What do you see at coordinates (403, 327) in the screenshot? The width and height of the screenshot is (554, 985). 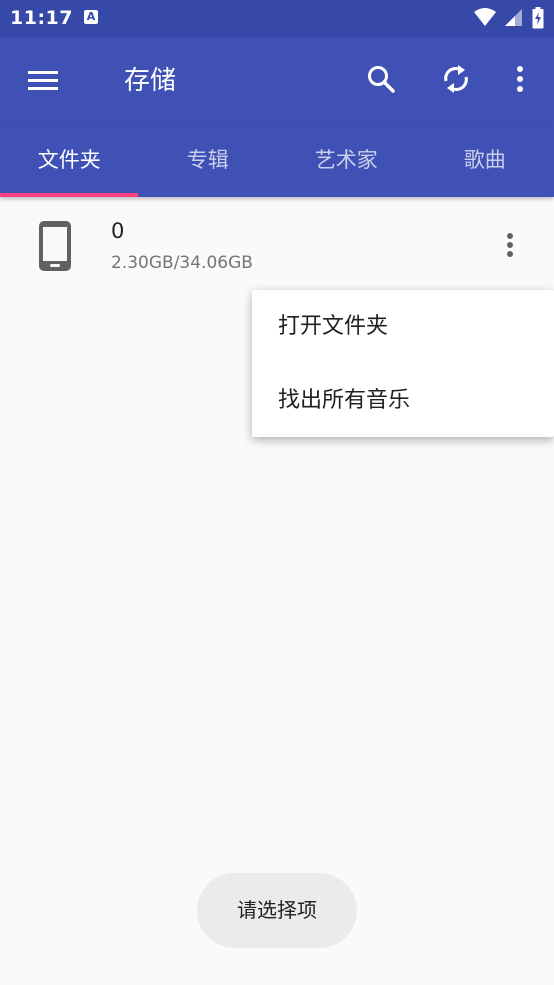 I see `menu-item-open-folder: 打开文件夹` at bounding box center [403, 327].